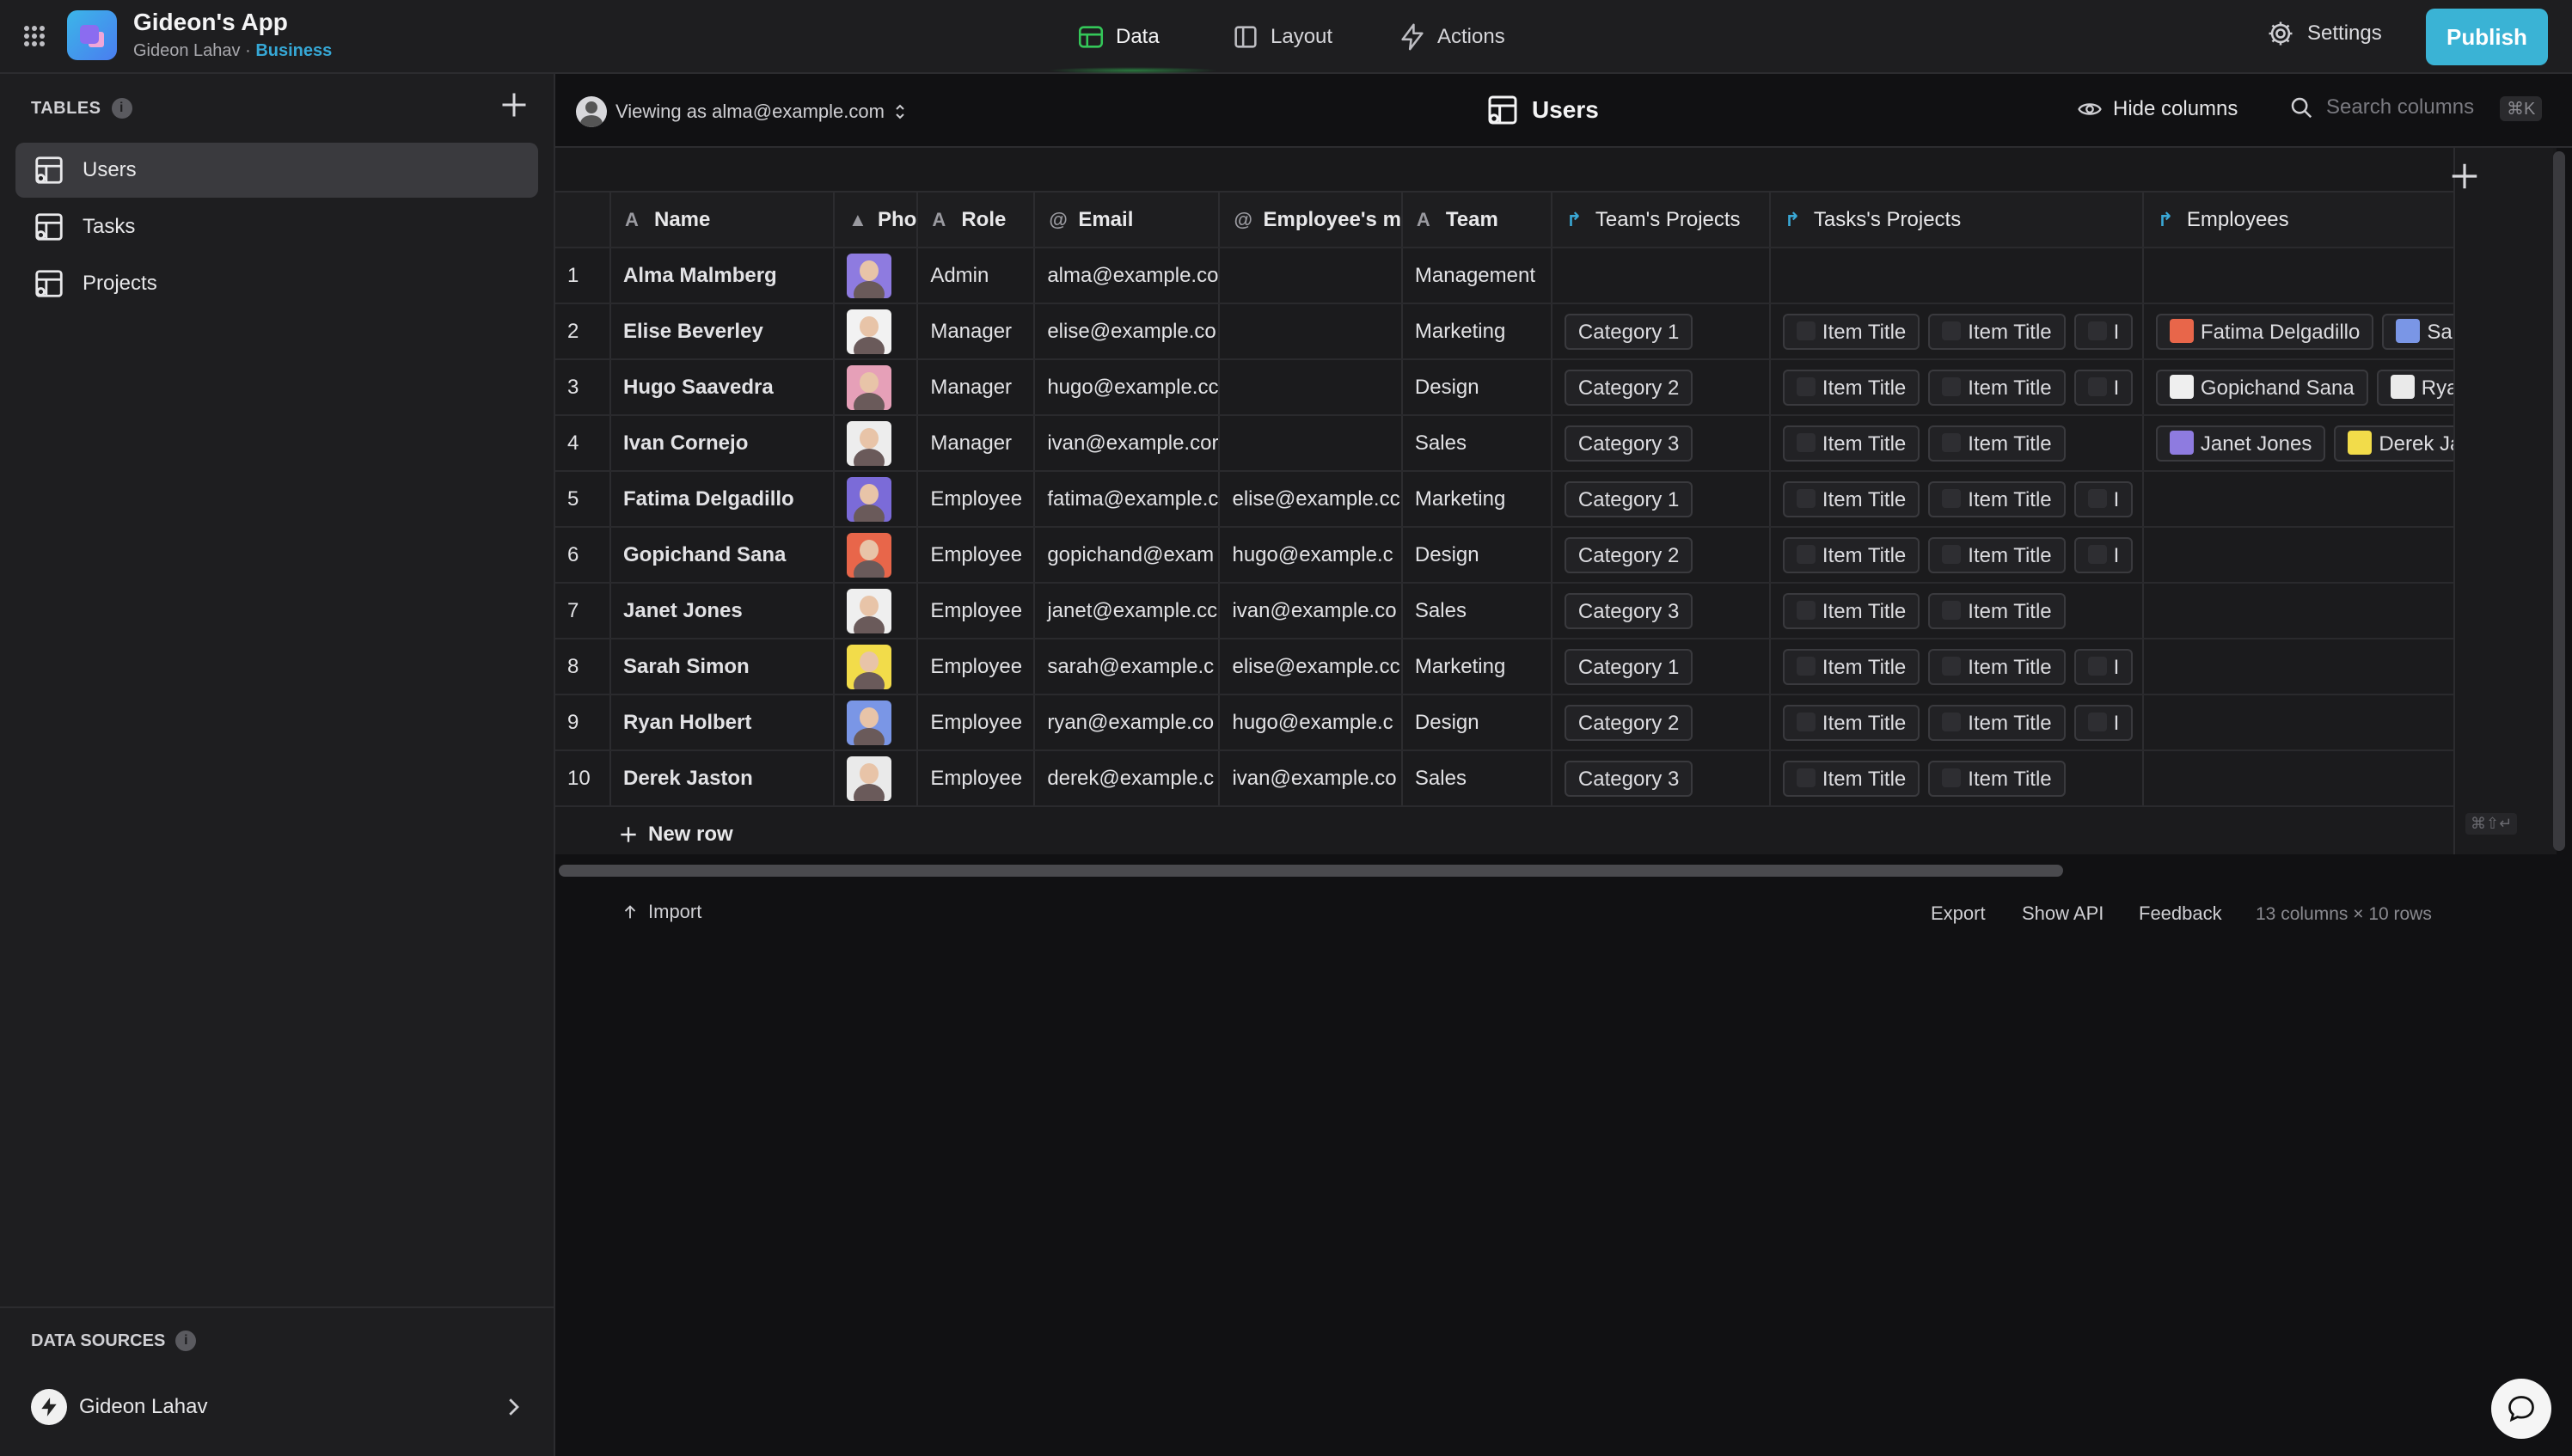  What do you see at coordinates (2063, 914) in the screenshot?
I see `show-api-button: Show API` at bounding box center [2063, 914].